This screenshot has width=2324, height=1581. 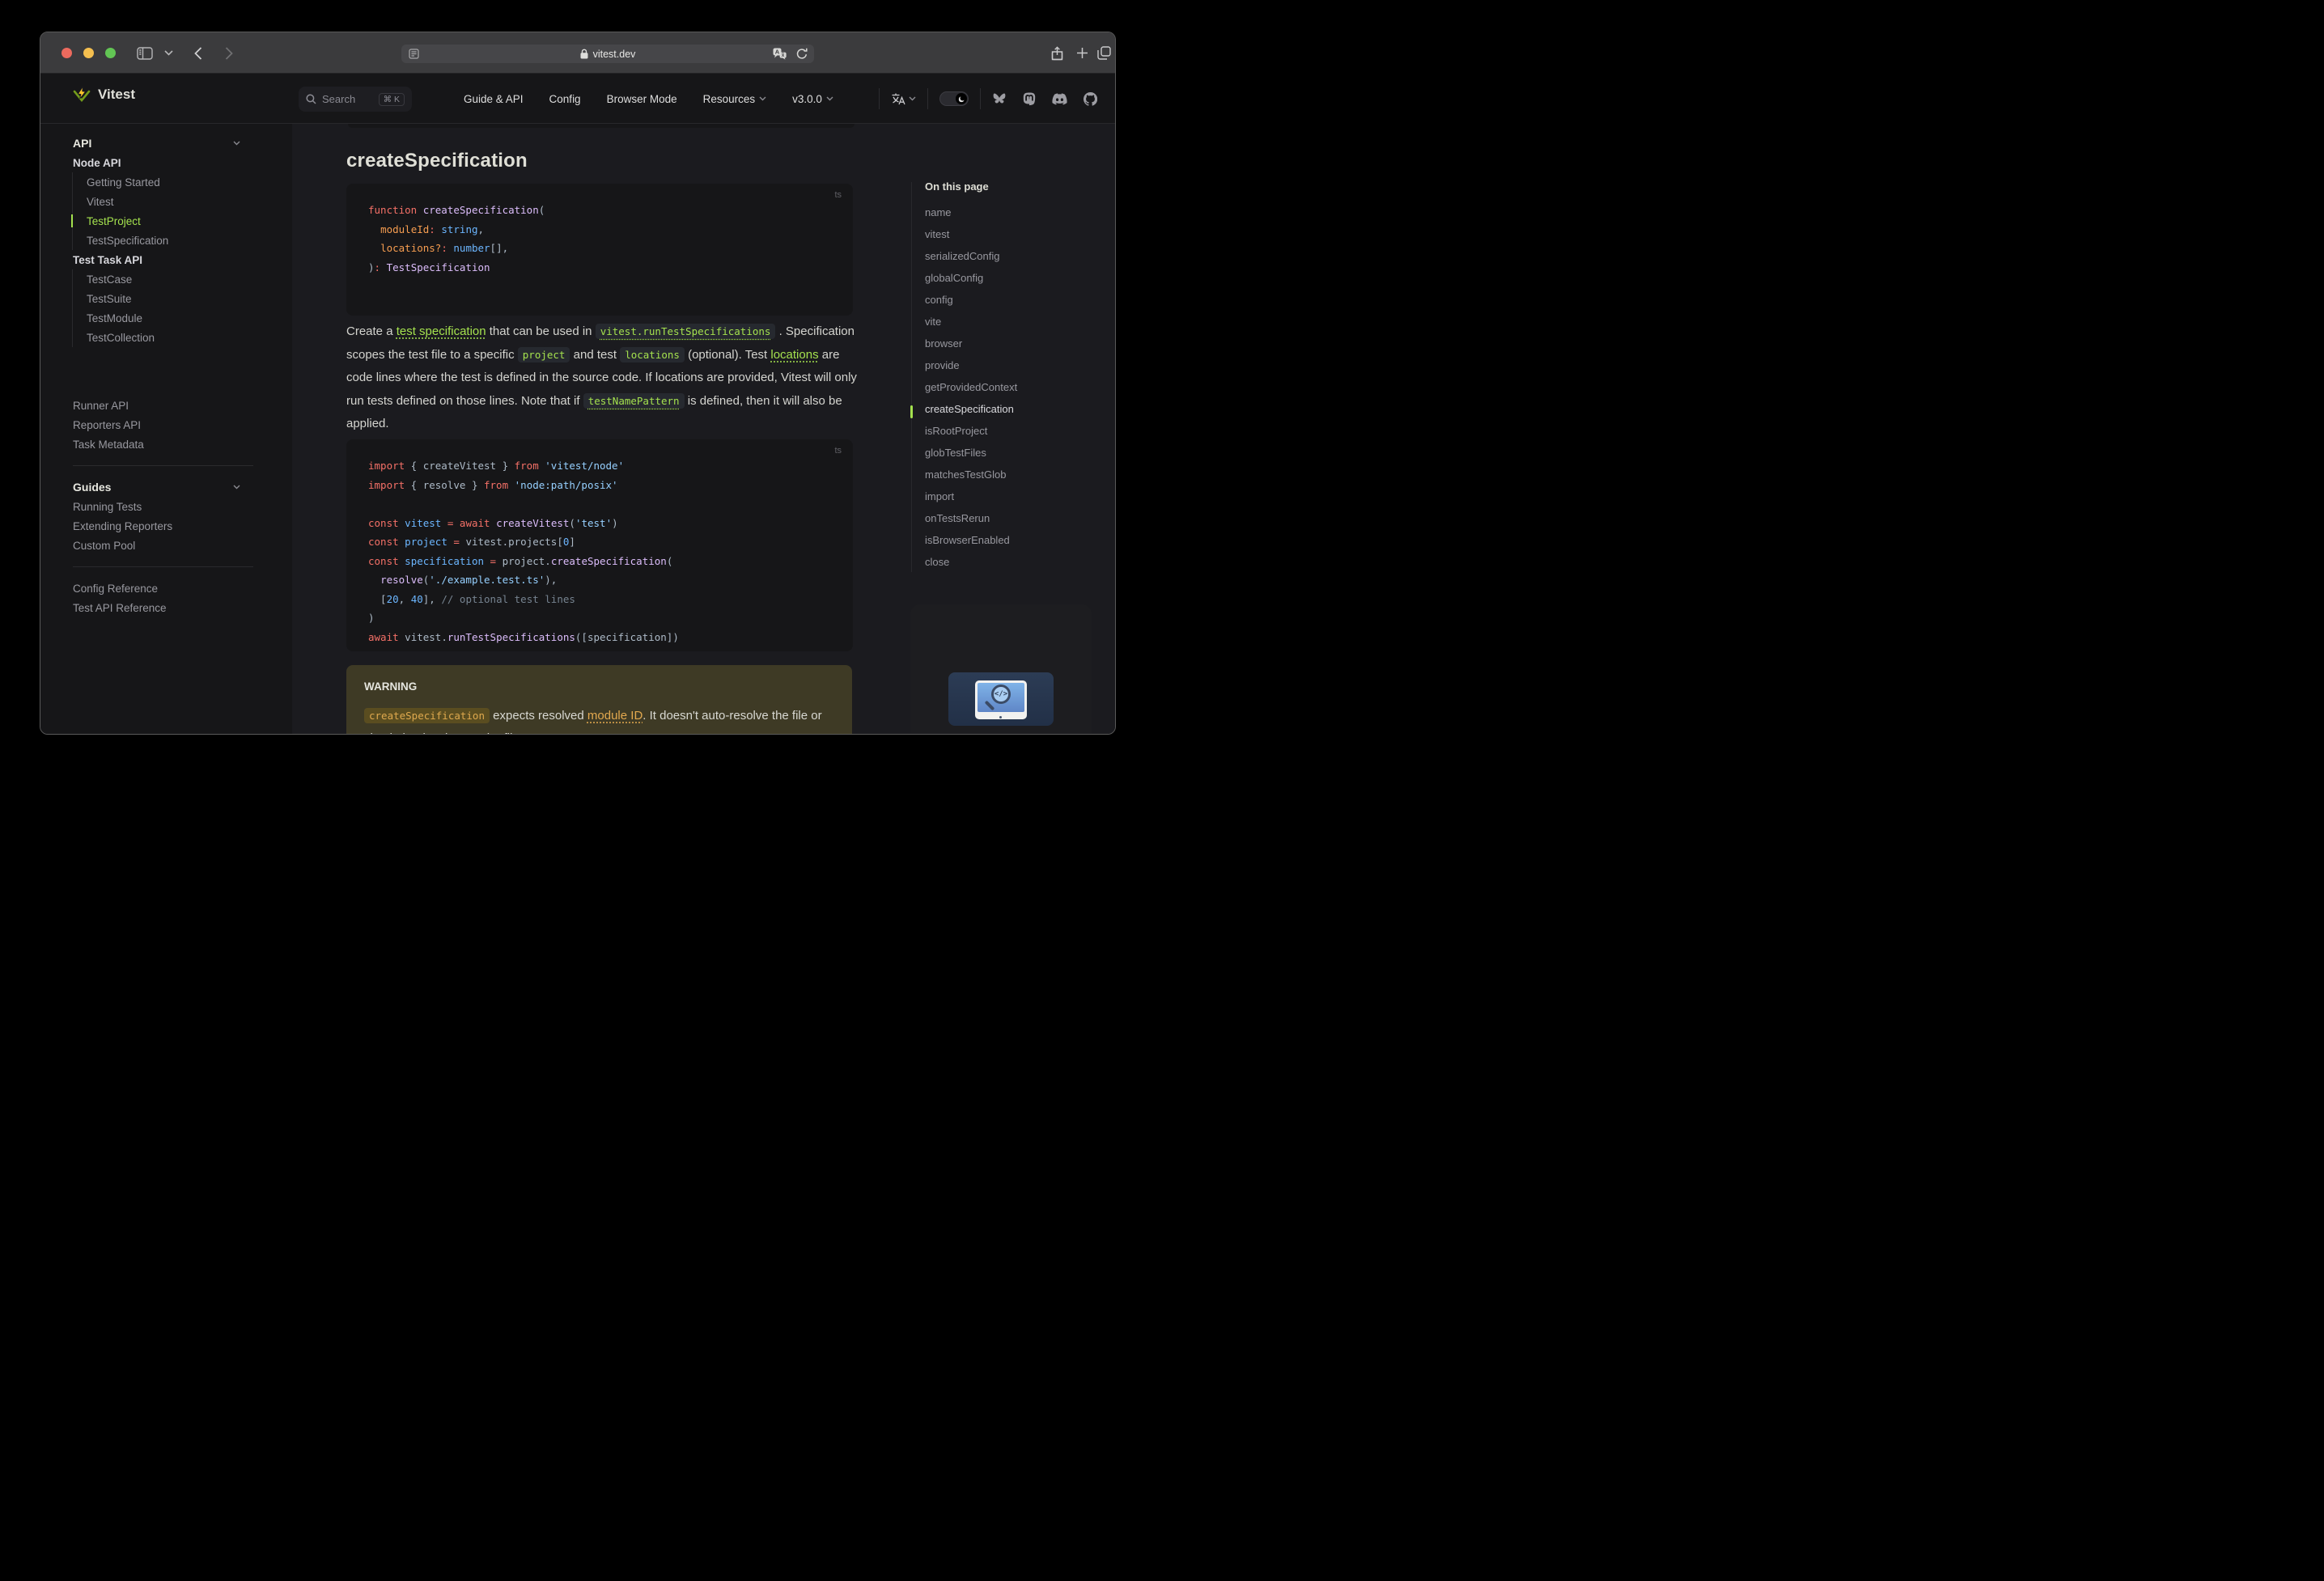 What do you see at coordinates (229, 53) in the screenshot?
I see `forward-icon` at bounding box center [229, 53].